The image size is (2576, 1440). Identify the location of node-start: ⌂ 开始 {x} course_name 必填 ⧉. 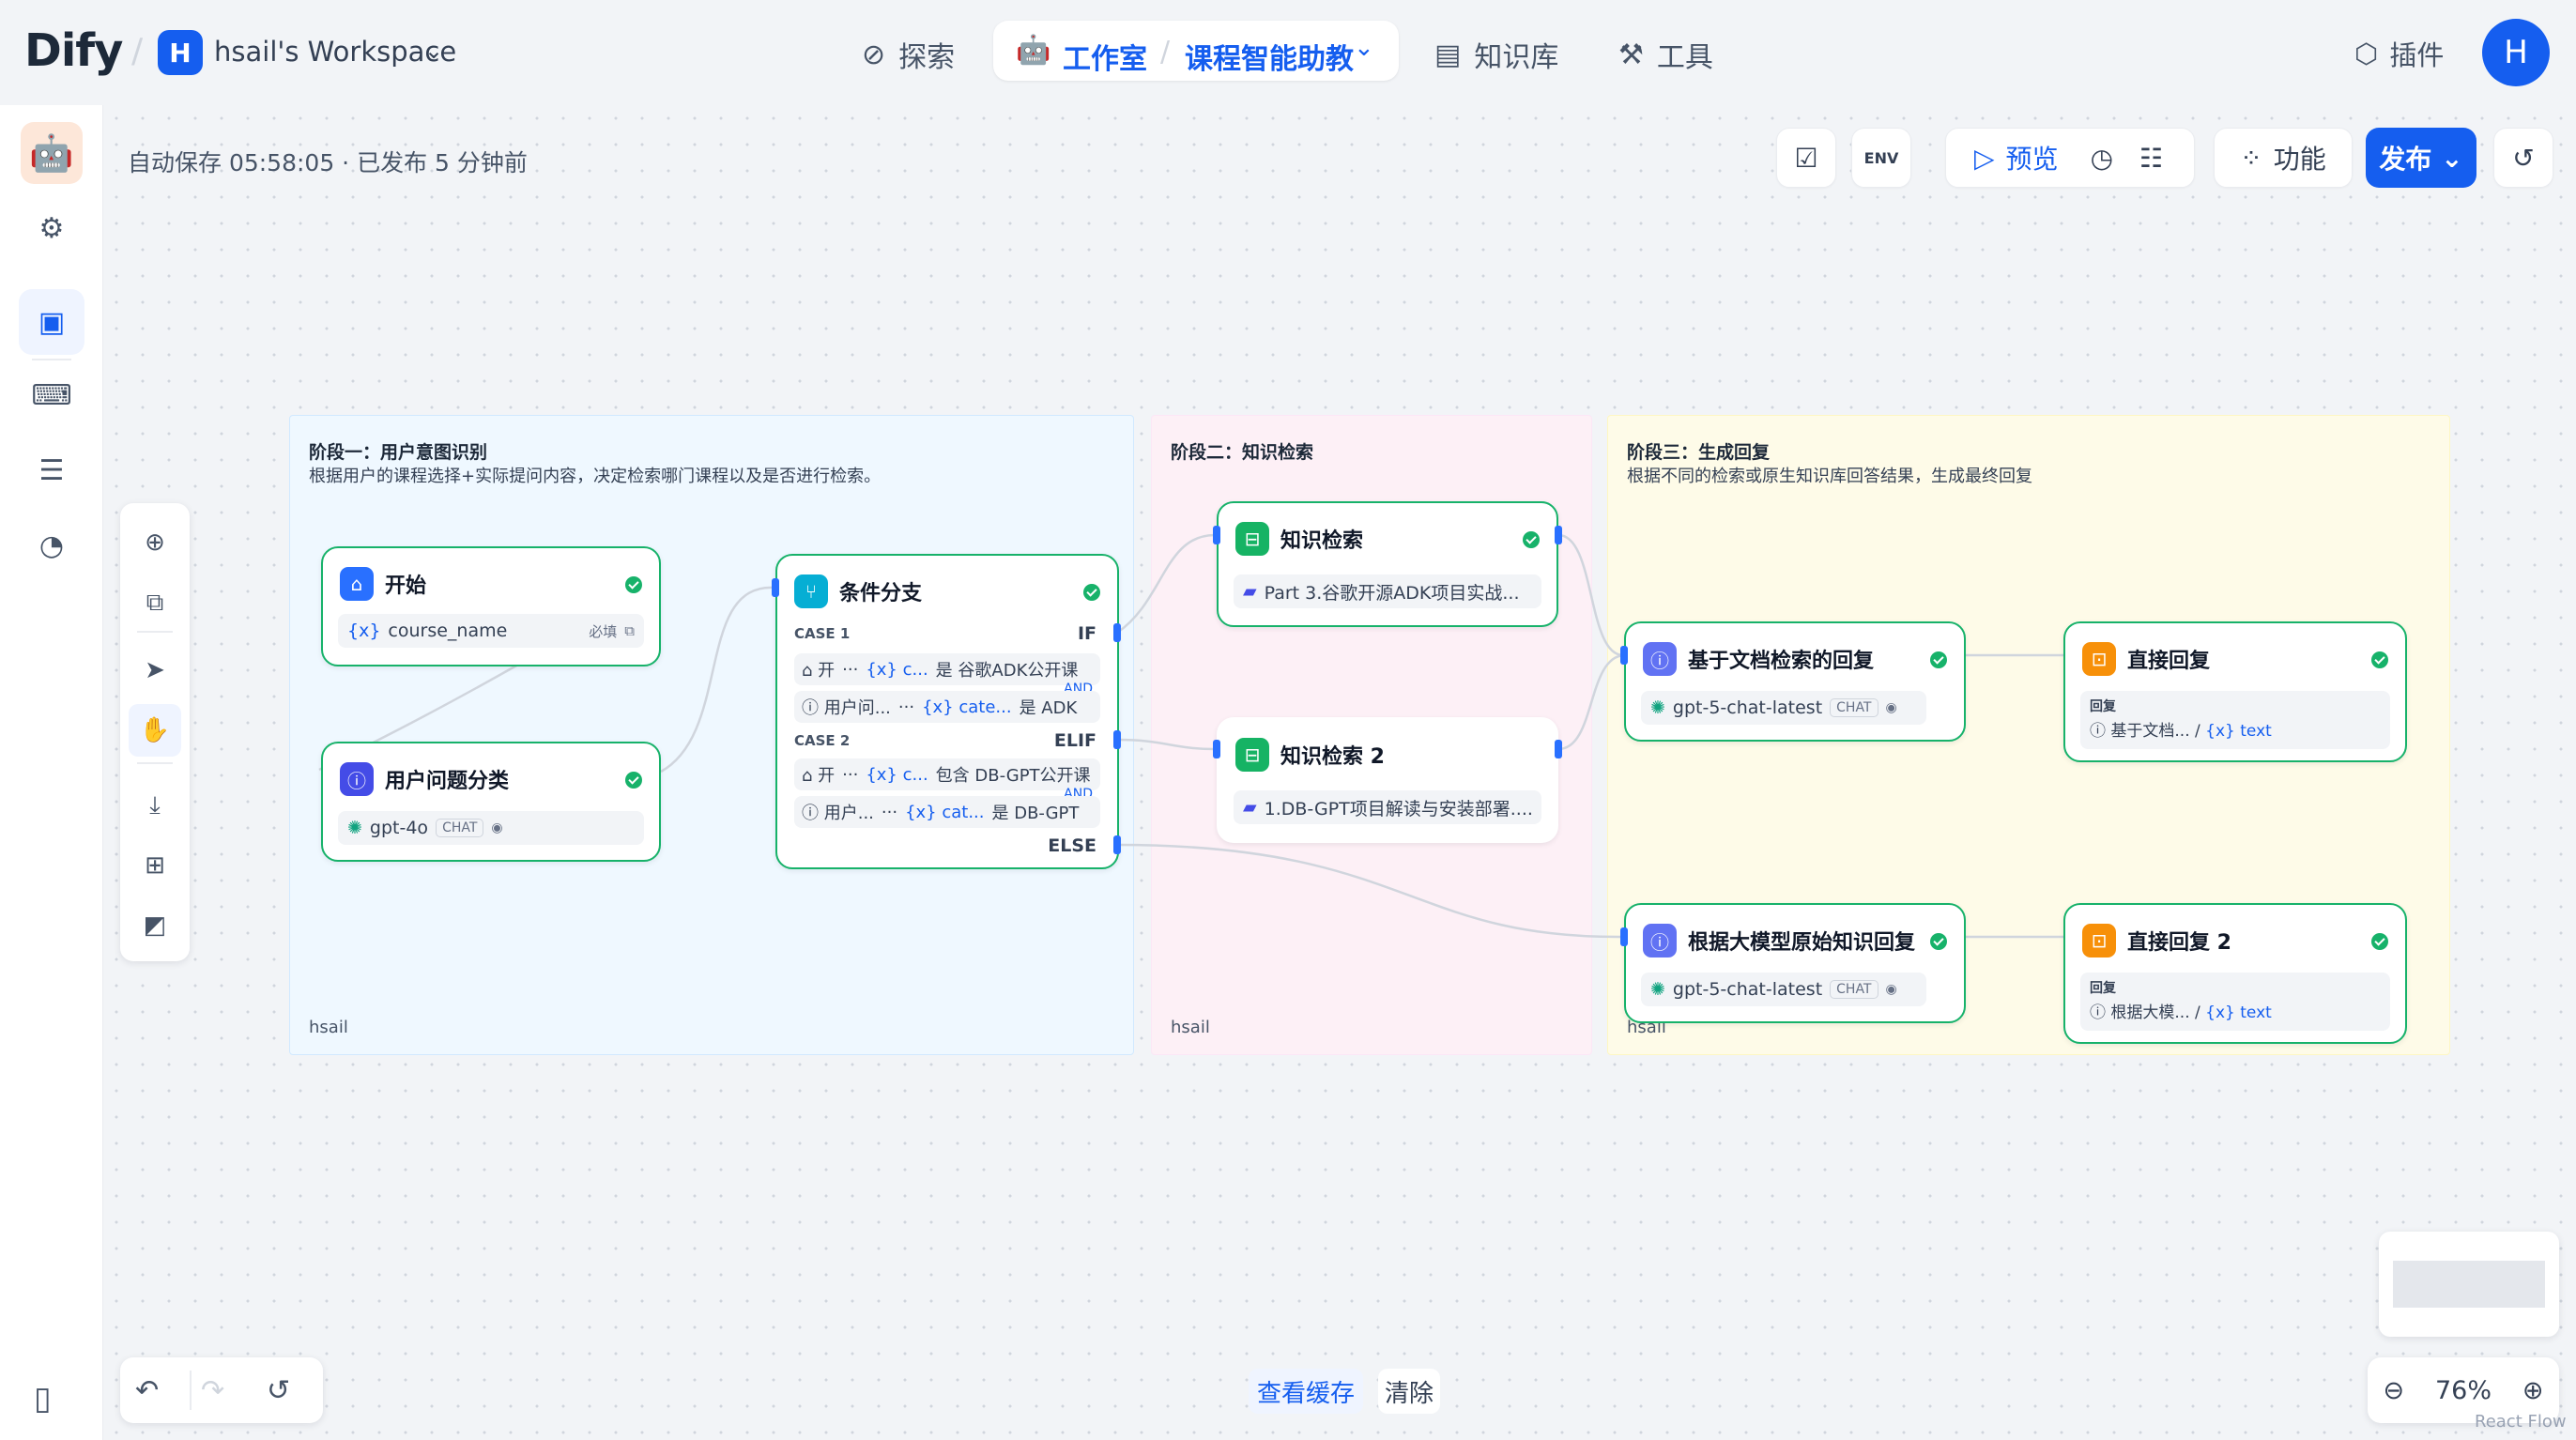
(491, 606).